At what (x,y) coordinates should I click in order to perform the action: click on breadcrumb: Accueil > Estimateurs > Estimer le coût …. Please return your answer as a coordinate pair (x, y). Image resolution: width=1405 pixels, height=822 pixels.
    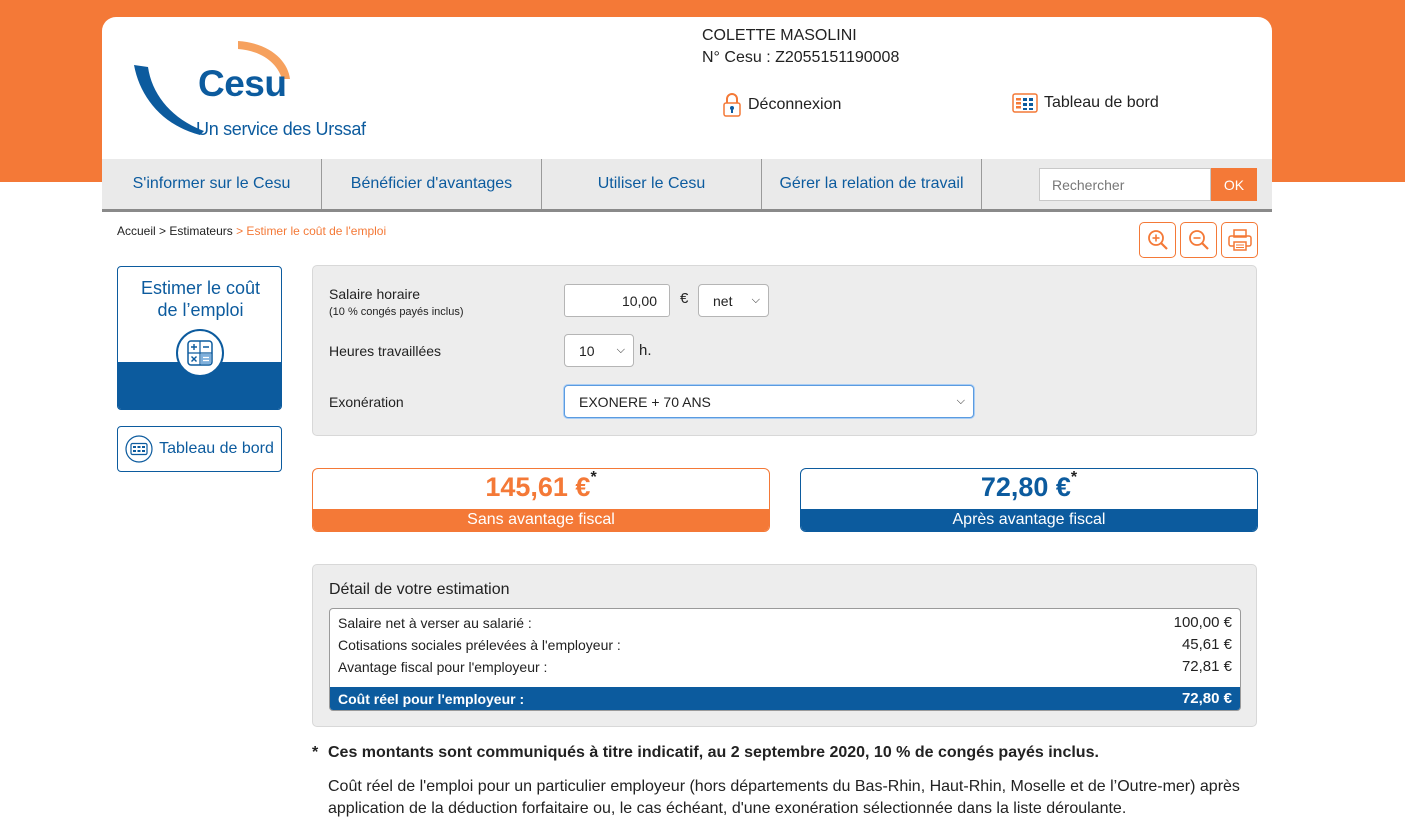
    Looking at the image, I should click on (251, 231).